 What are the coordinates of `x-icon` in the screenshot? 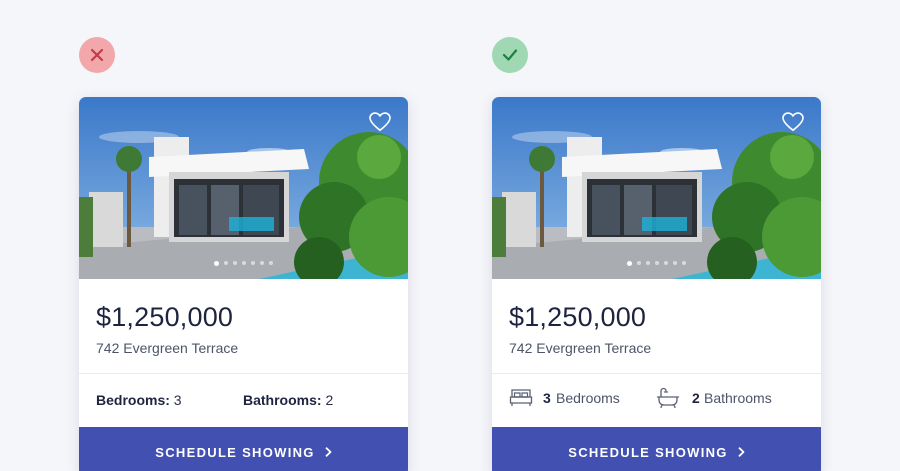 It's located at (97, 55).